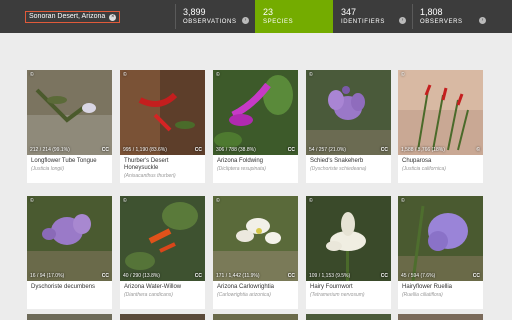 Image resolution: width=512 pixels, height=320 pixels. I want to click on species-photo: © 171 / 1,442 (11.9%) CC, so click(255, 238).